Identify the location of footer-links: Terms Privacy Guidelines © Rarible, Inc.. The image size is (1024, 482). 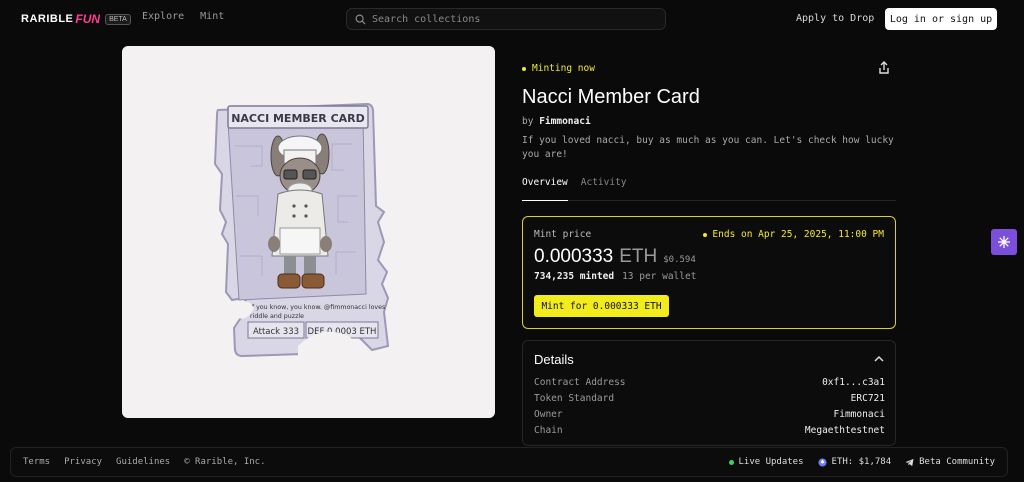
(144, 462).